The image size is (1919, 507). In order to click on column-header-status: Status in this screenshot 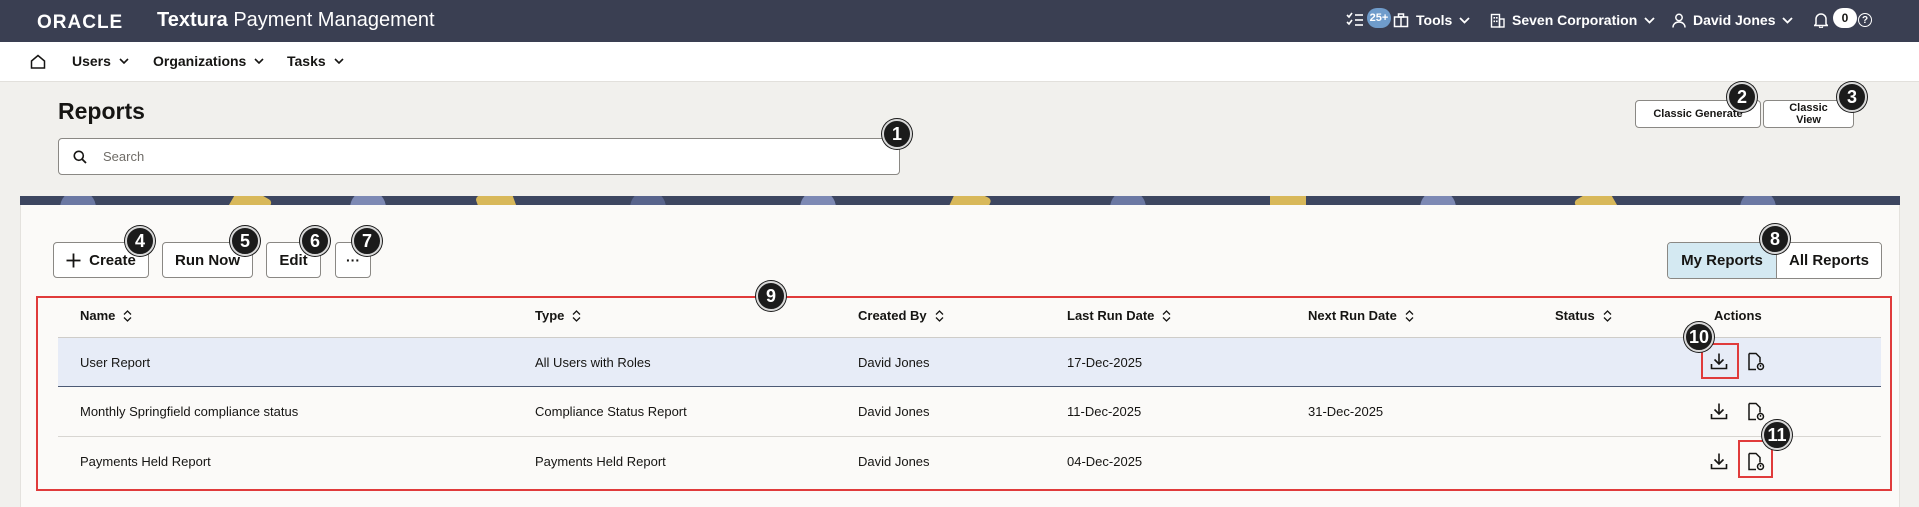, I will do `click(1583, 315)`.